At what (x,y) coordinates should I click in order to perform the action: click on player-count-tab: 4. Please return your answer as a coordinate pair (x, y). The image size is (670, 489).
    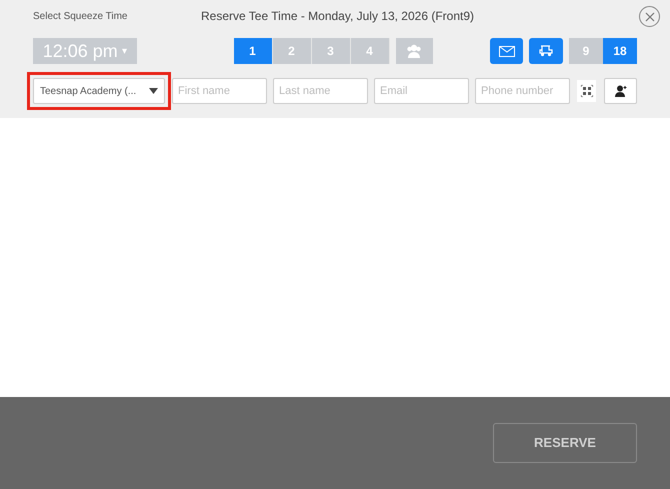
    Looking at the image, I should click on (370, 51).